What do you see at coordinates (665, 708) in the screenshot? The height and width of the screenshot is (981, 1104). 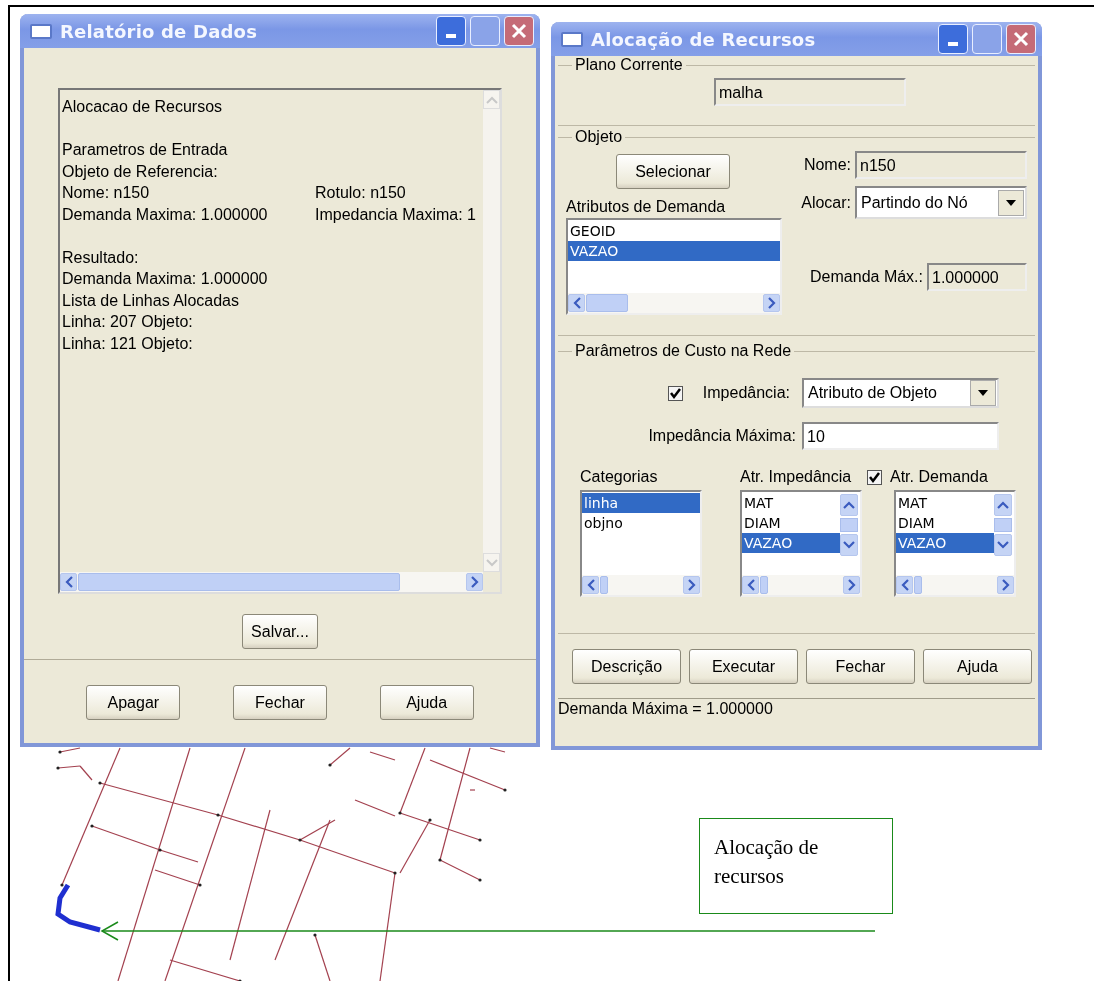 I see `status-text: Demanda Máxima = 1.000000` at bounding box center [665, 708].